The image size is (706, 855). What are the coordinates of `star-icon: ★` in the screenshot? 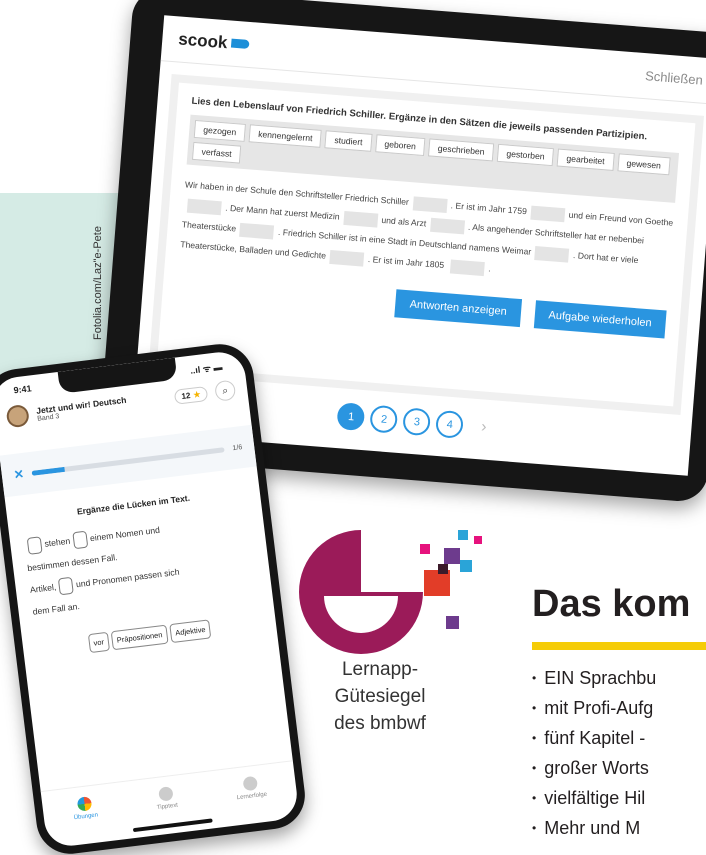 It's located at (196, 394).